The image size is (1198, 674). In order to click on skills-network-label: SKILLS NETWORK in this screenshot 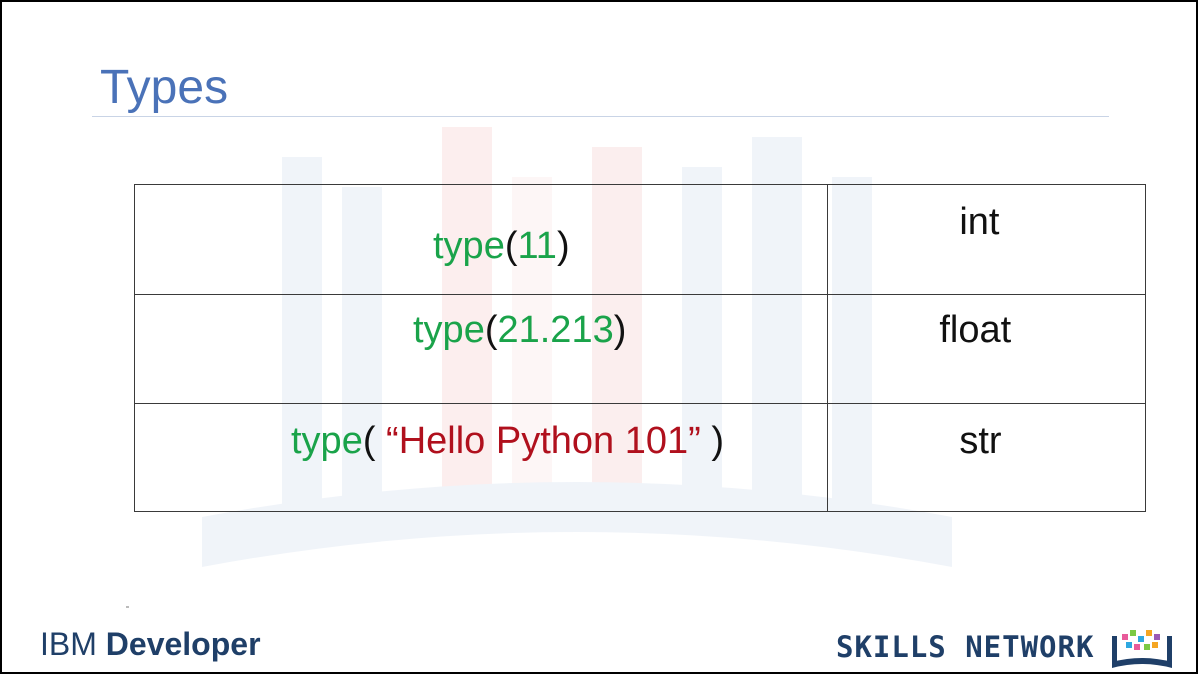, I will do `click(965, 647)`.